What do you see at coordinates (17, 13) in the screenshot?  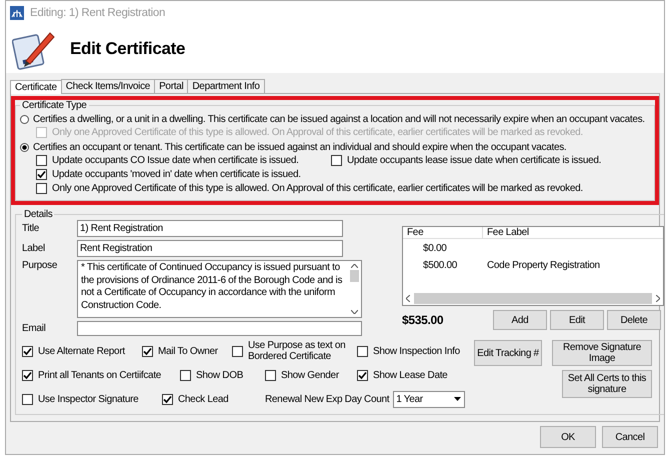 I see `app-icon` at bounding box center [17, 13].